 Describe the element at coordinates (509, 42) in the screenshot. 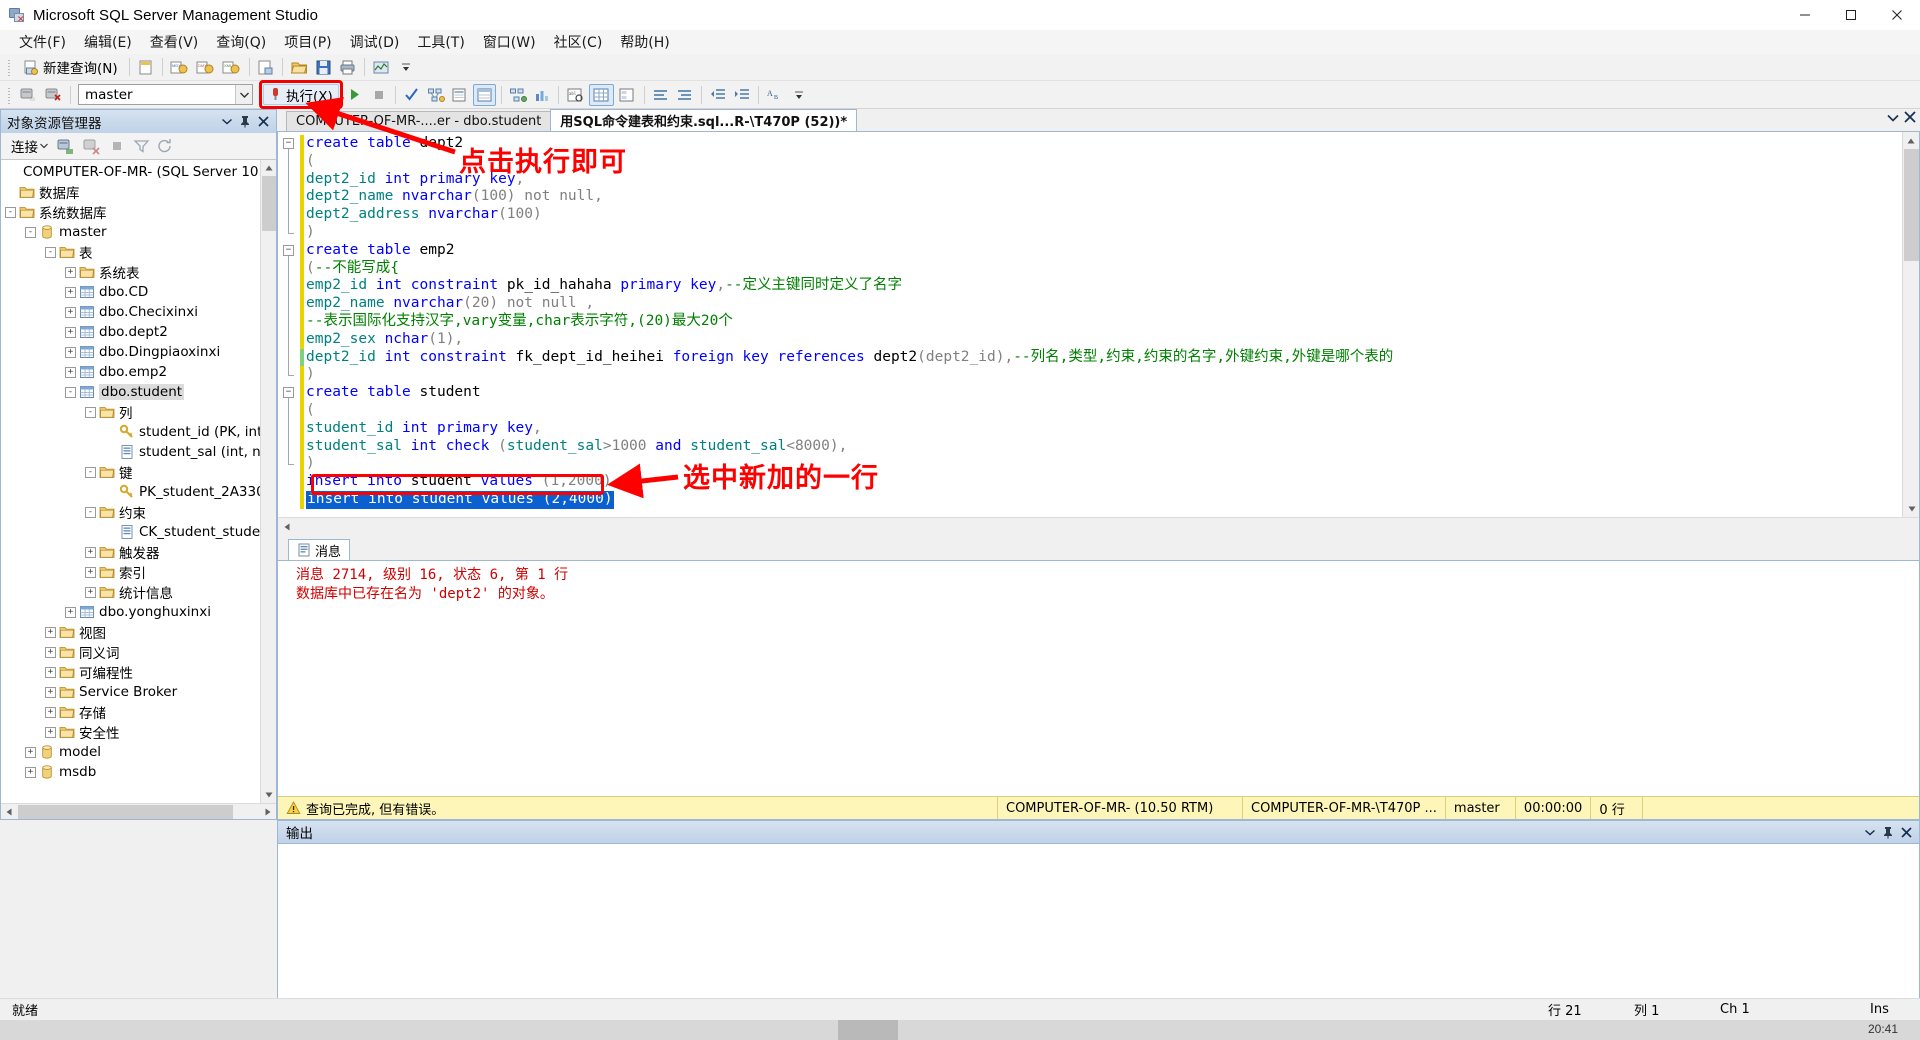

I see `menu-item-7: 窗口(W)` at that location.